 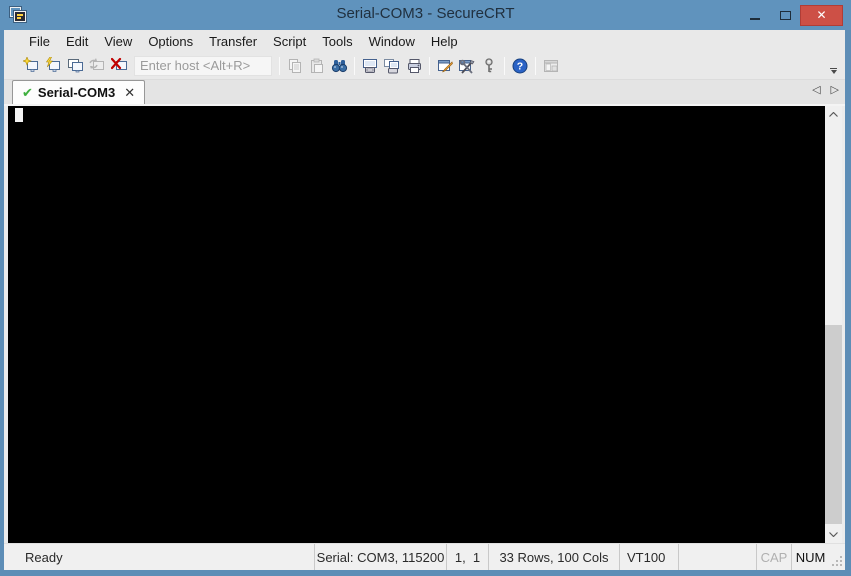 I want to click on paste-button, so click(x=317, y=66).